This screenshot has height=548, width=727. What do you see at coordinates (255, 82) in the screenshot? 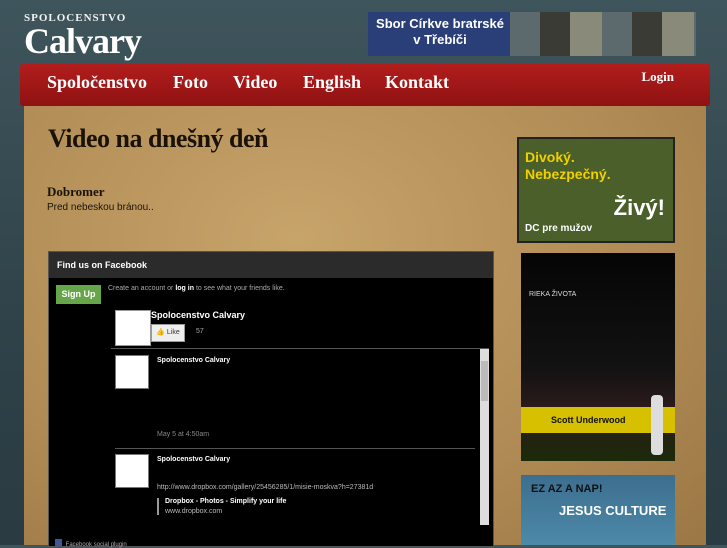
I see `nav-item-video: Video` at bounding box center [255, 82].